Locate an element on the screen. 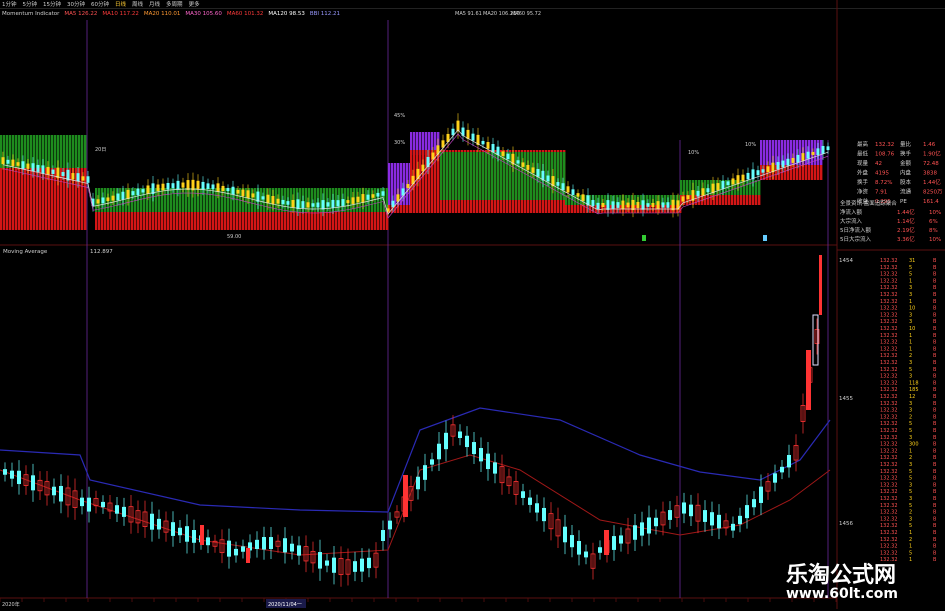 The image size is (945, 611). time-tick: 1455 is located at coordinates (846, 399).